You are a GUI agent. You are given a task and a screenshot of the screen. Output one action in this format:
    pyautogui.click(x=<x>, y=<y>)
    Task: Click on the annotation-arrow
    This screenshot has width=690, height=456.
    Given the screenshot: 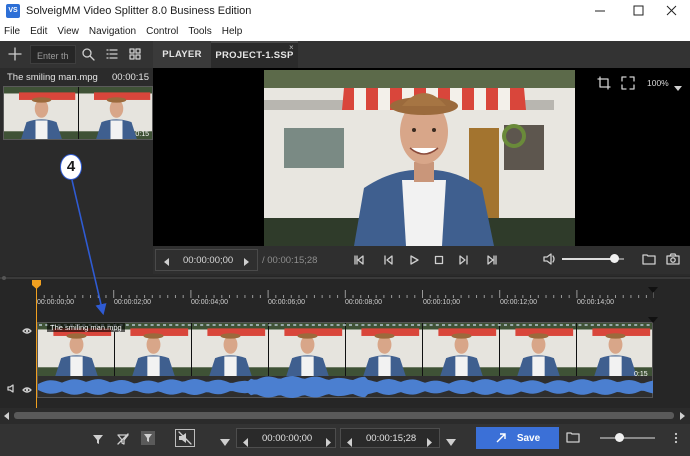 What is the action you would take?
    pyautogui.click(x=89, y=247)
    